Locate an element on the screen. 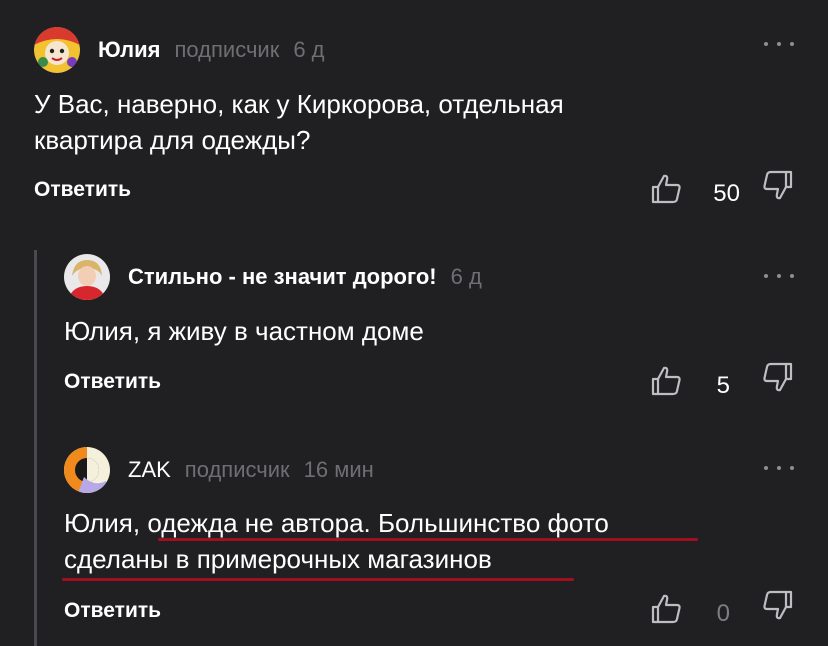 The width and height of the screenshot is (828, 646). comment-text-line: квартира для одежды? is located at coordinates (172, 140).